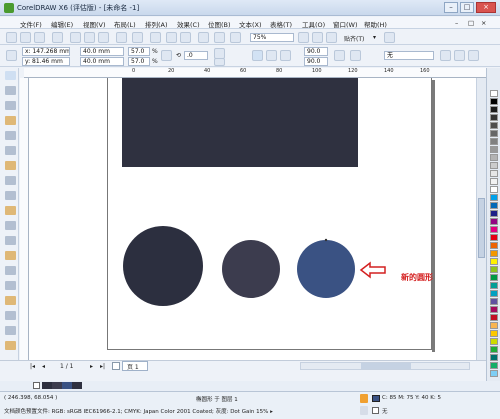  I want to click on horizontal-scroll-thumb, so click(386, 366).